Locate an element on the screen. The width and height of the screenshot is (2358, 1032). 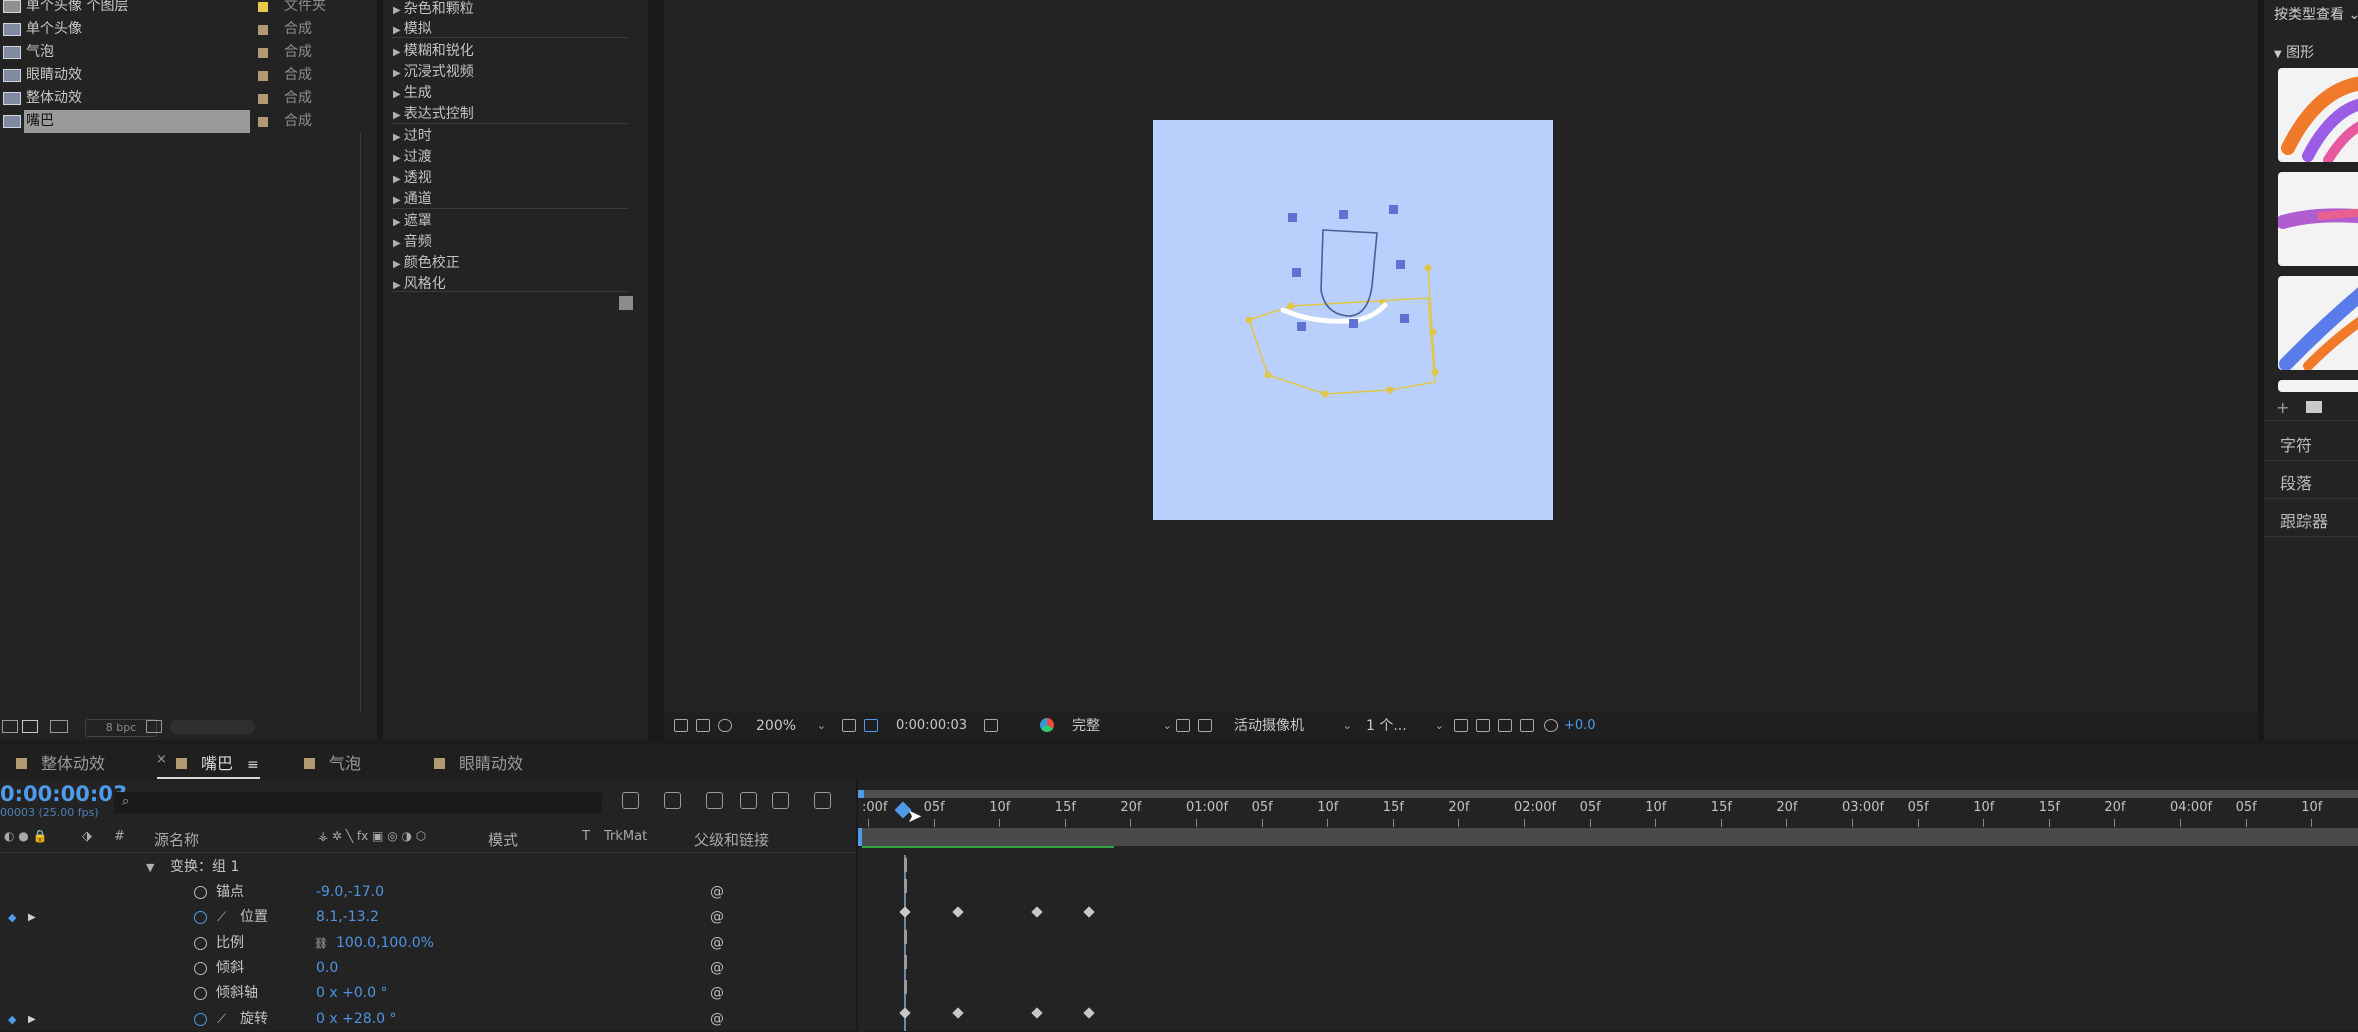
timeline-tab: 气泡 is located at coordinates (332, 762).